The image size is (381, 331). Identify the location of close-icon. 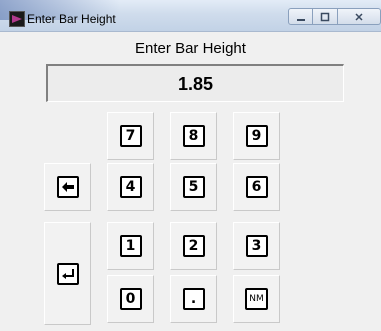
(359, 16).